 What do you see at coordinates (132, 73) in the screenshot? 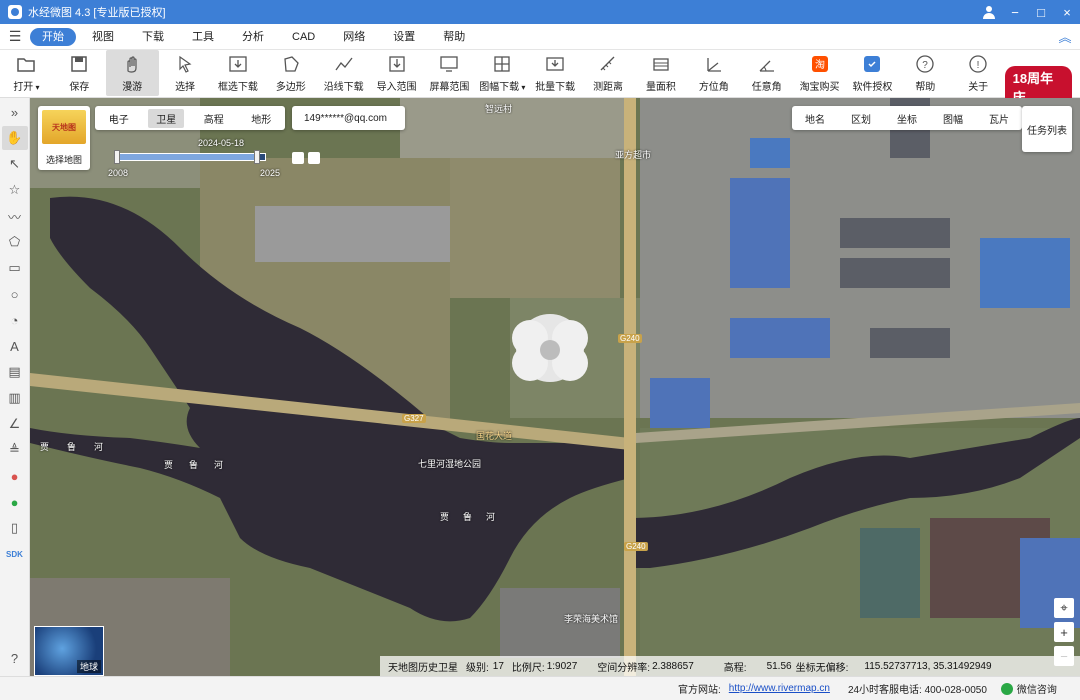
I see `toolbar-hand-button: 漫游` at bounding box center [132, 73].